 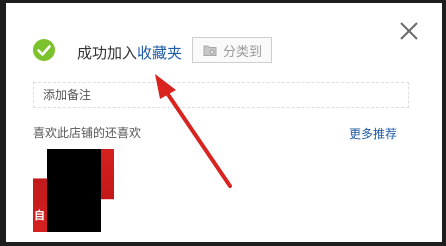 What do you see at coordinates (409, 31) in the screenshot?
I see `close-icon` at bounding box center [409, 31].